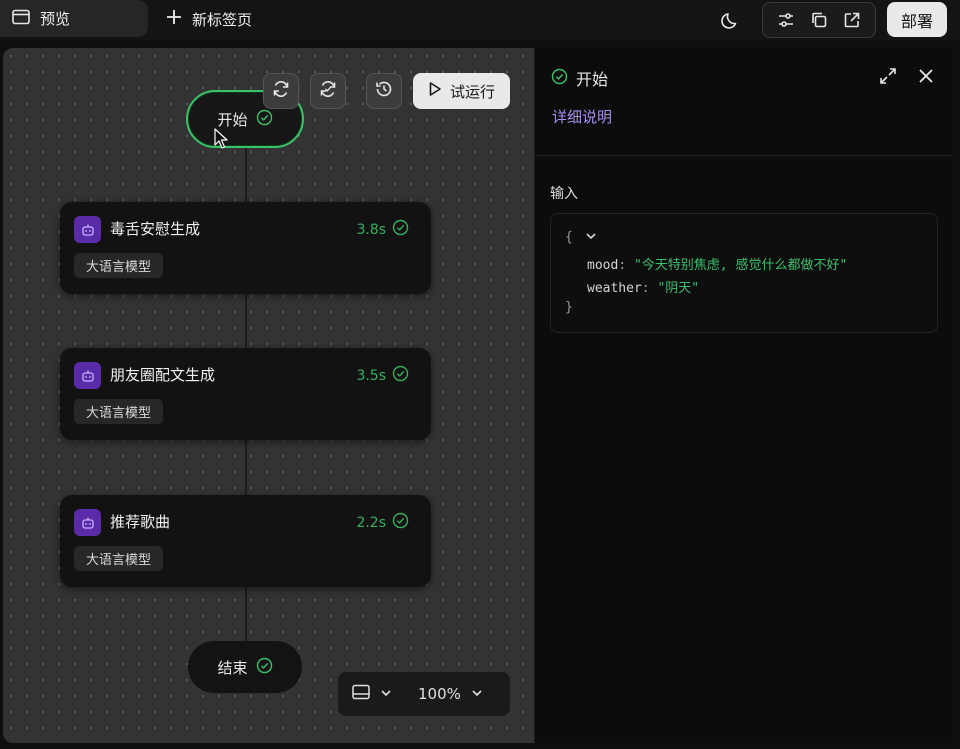 The image size is (960, 749). I want to click on sync-button, so click(328, 91).